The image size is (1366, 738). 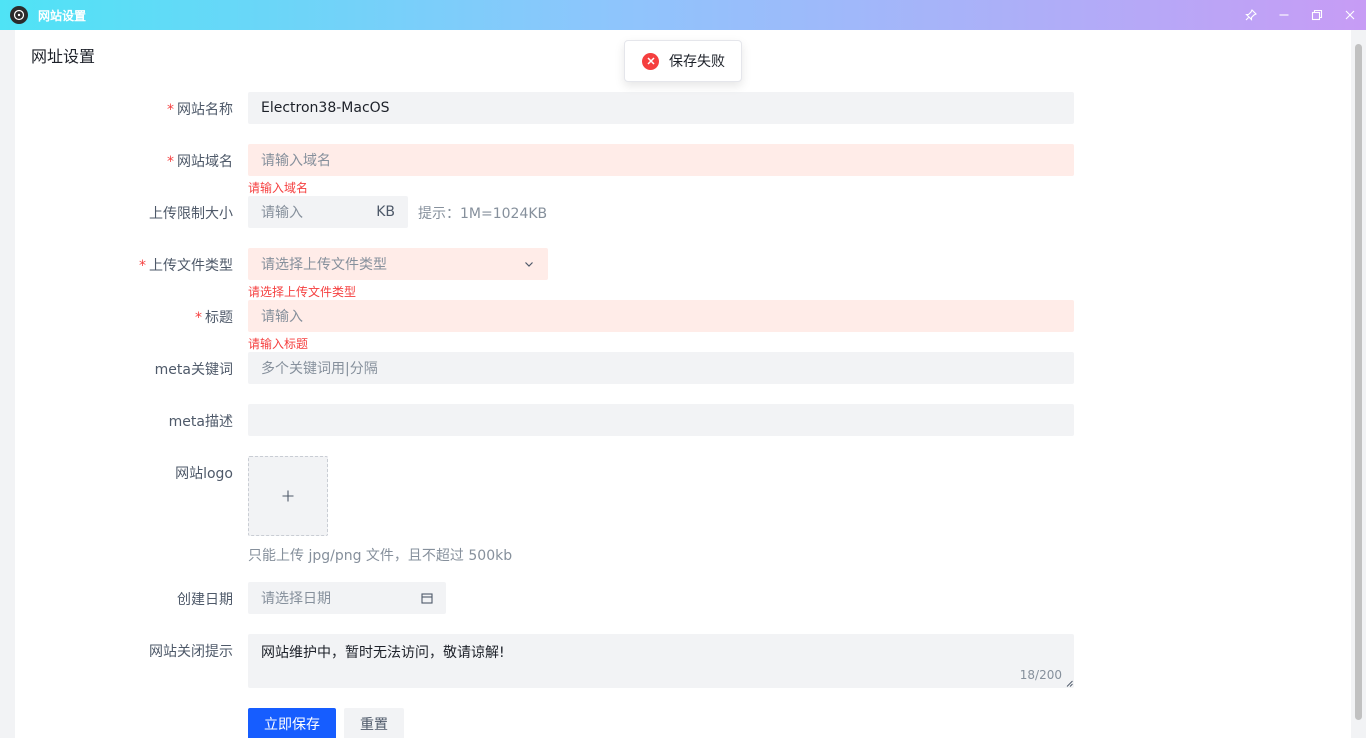 What do you see at coordinates (661, 420) in the screenshot?
I see `meta-desc-input` at bounding box center [661, 420].